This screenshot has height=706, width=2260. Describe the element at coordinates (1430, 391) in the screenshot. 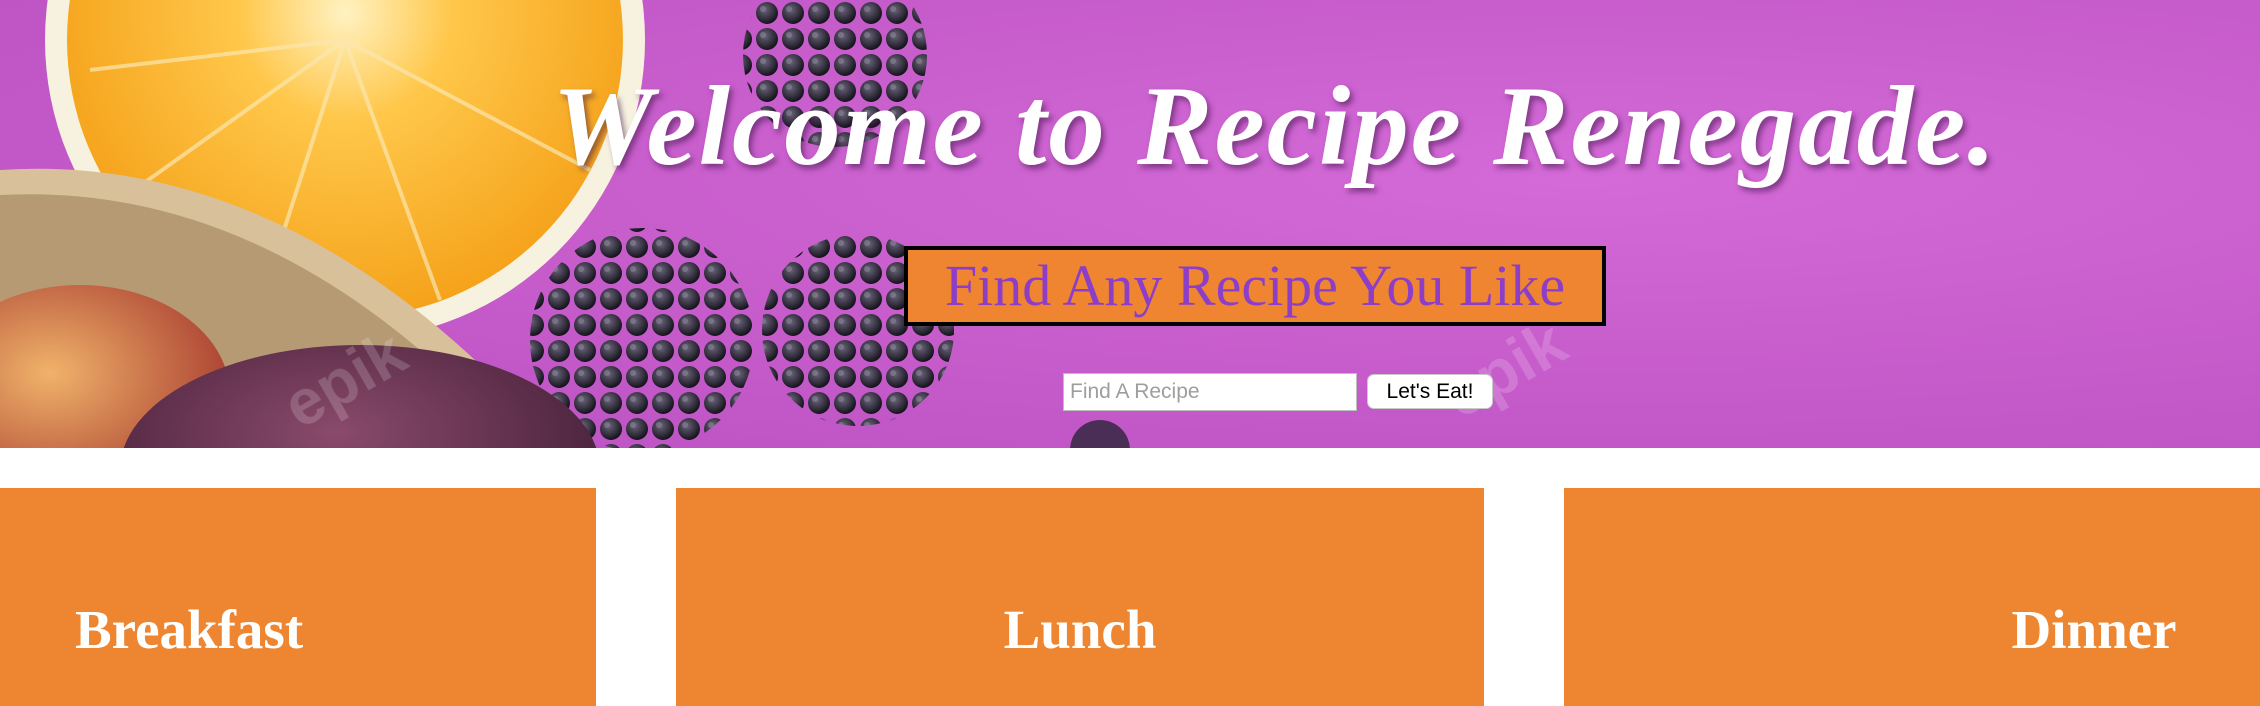

I see `lets-eat-button: Let's Eat!` at that location.